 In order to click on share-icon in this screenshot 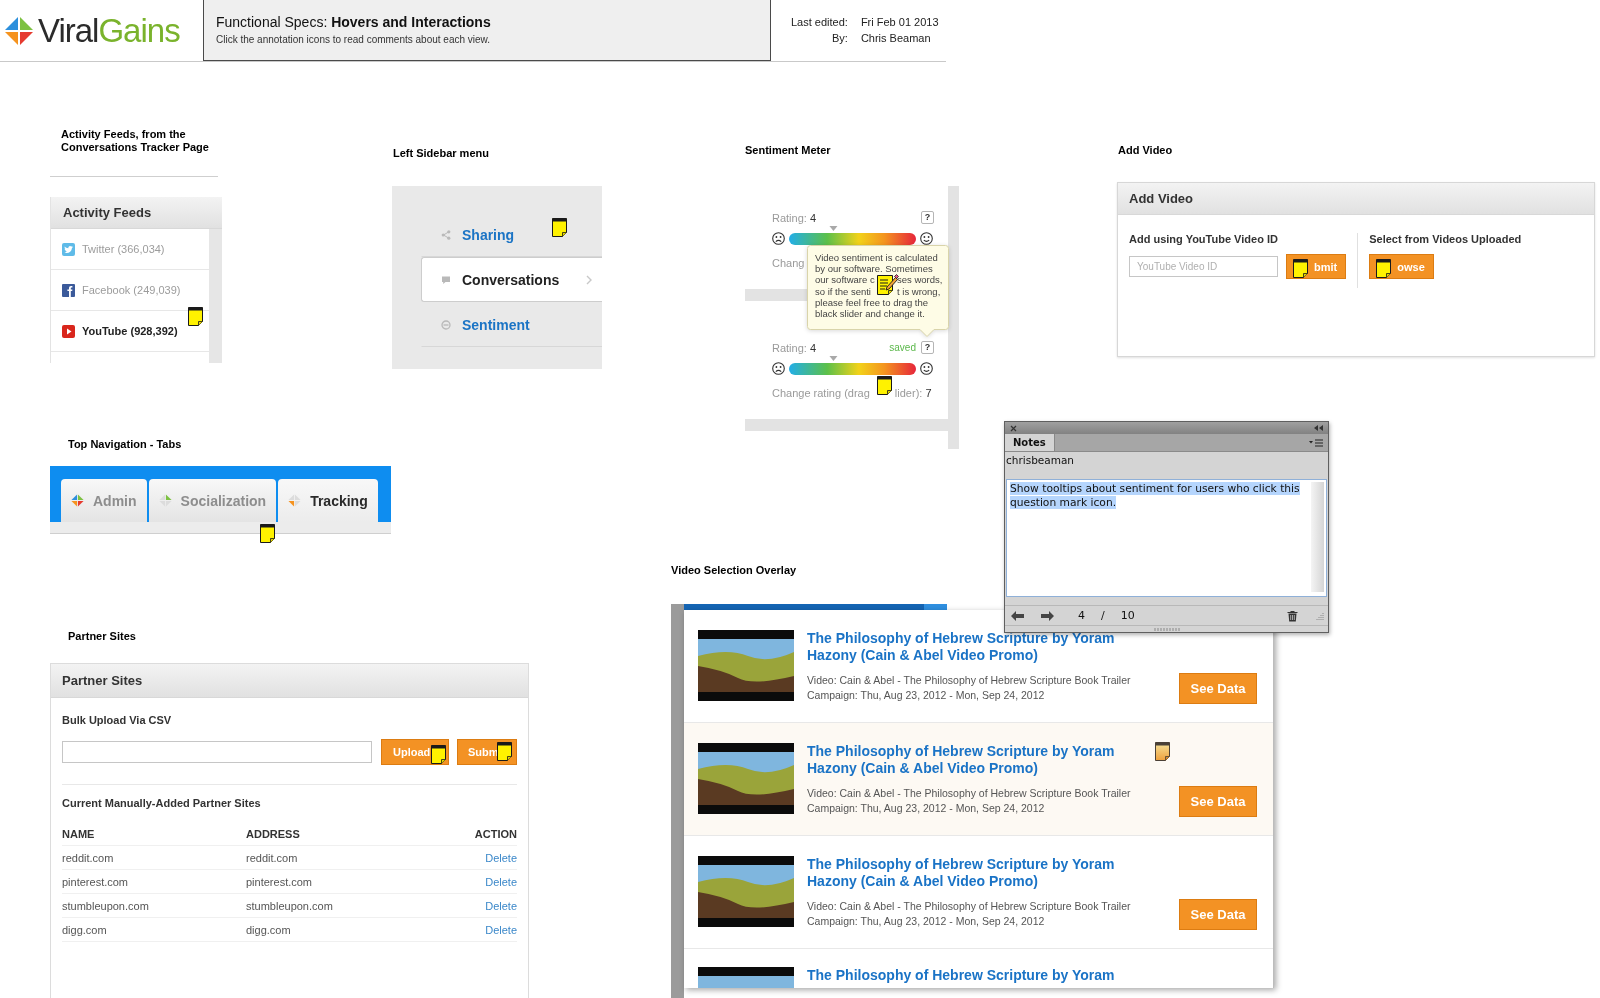, I will do `click(446, 234)`.